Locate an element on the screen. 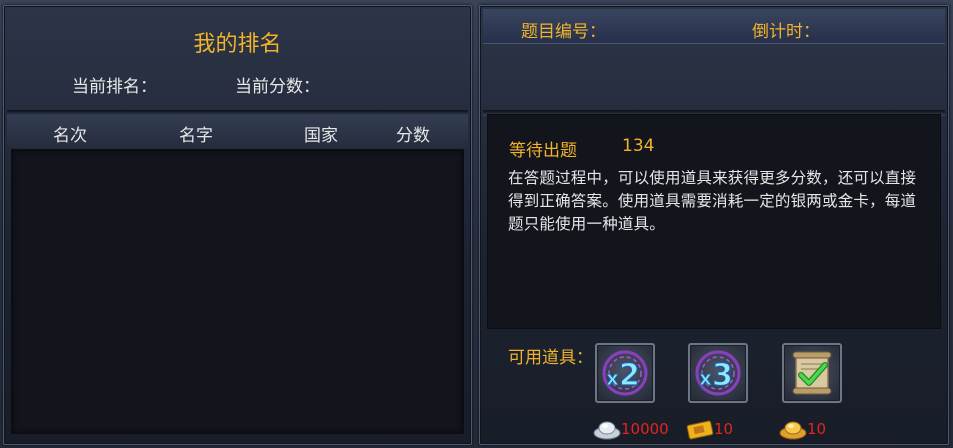 This screenshot has height=448, width=953. ranking-title: 我的排名 is located at coordinates (237, 44).